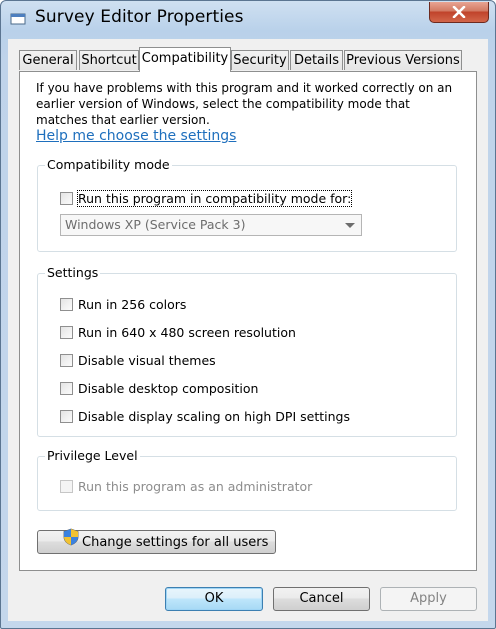  Describe the element at coordinates (187, 332) in the screenshot. I see `setting-640x480-label: Run in 640 x 480 screen resolution` at that location.